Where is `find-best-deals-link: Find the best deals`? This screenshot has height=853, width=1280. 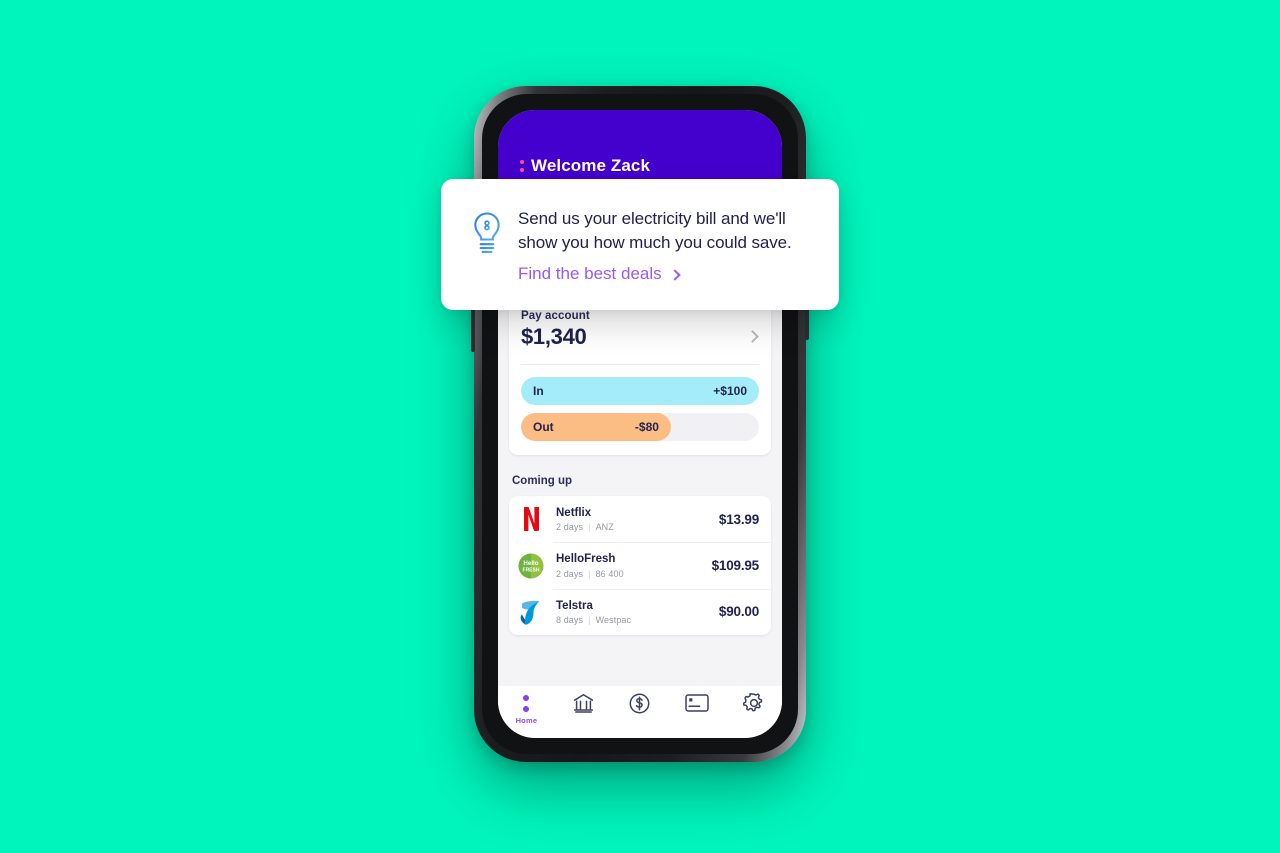 find-best-deals-link: Find the best deals is located at coordinates (667, 274).